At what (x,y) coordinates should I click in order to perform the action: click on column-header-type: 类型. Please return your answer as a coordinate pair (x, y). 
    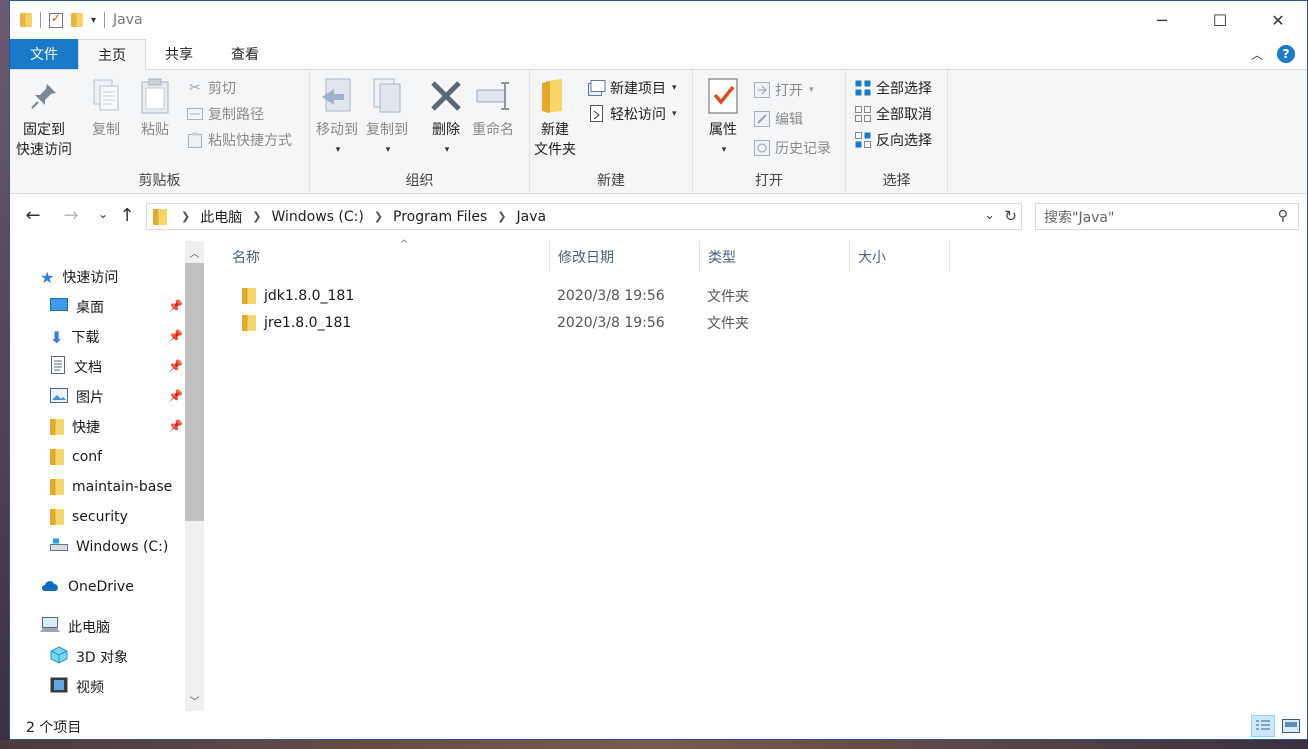
    Looking at the image, I should click on (775, 257).